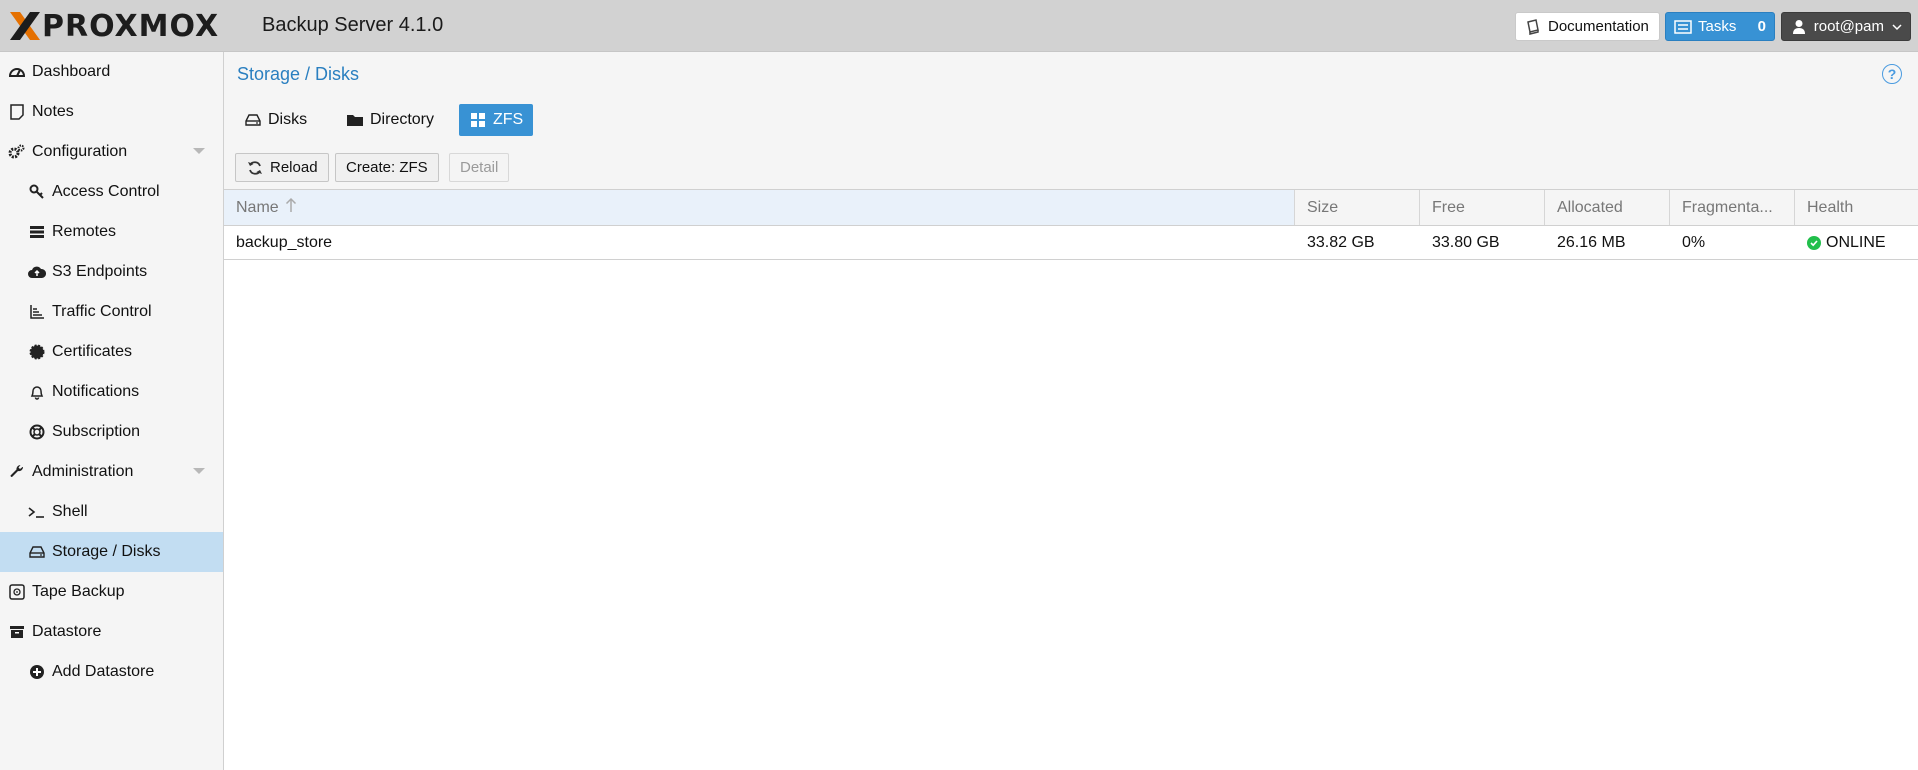 The height and width of the screenshot is (770, 1918). Describe the element at coordinates (759, 207) in the screenshot. I see `column-header-name: Name` at that location.